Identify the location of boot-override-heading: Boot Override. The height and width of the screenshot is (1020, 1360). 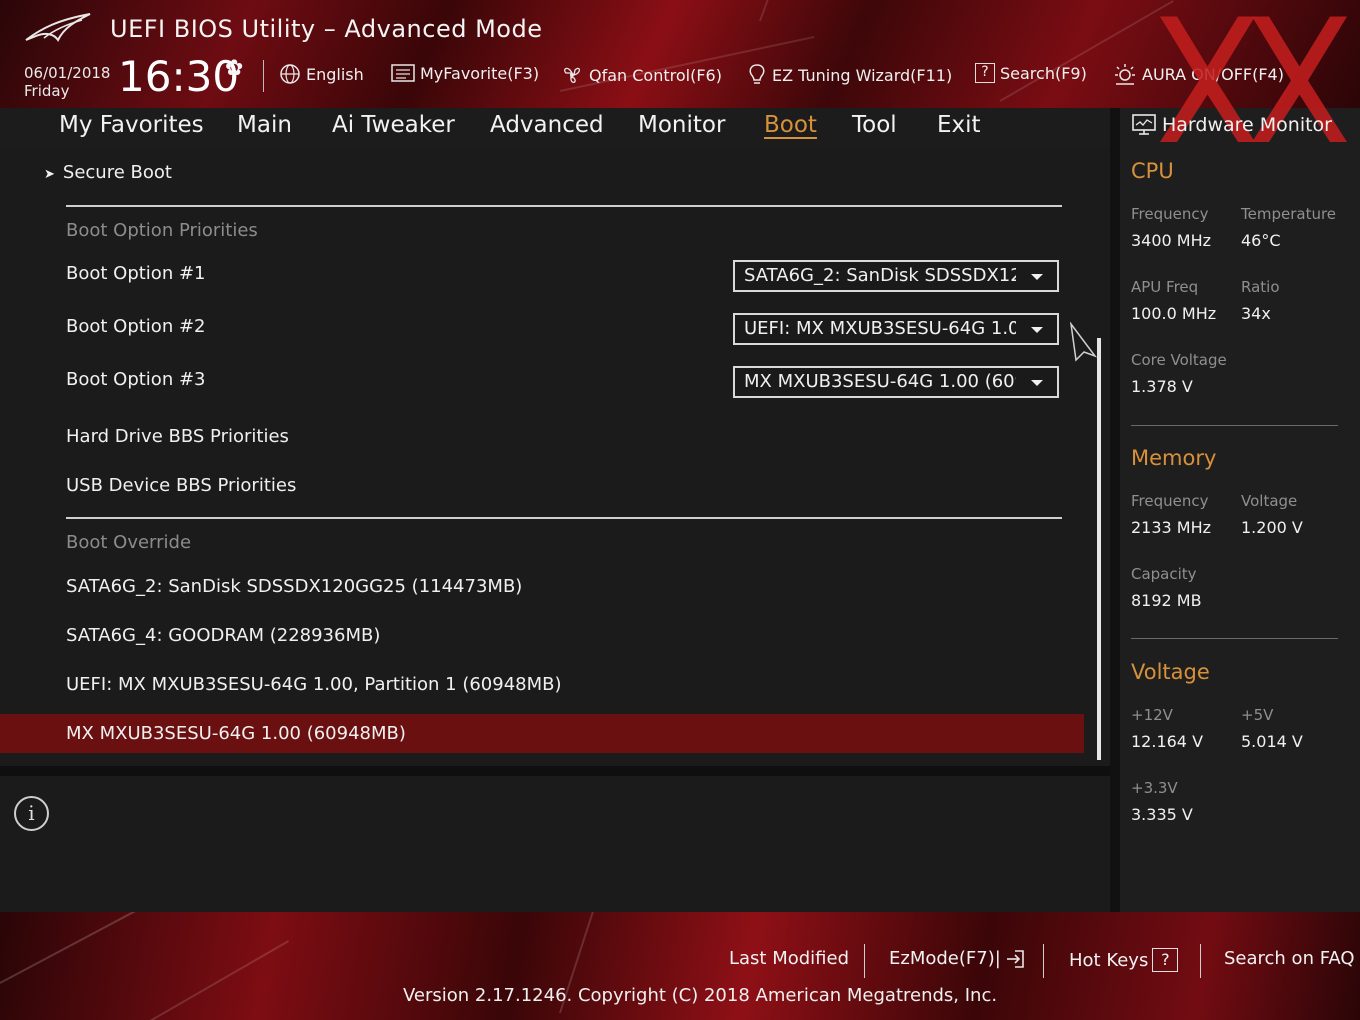
(129, 542).